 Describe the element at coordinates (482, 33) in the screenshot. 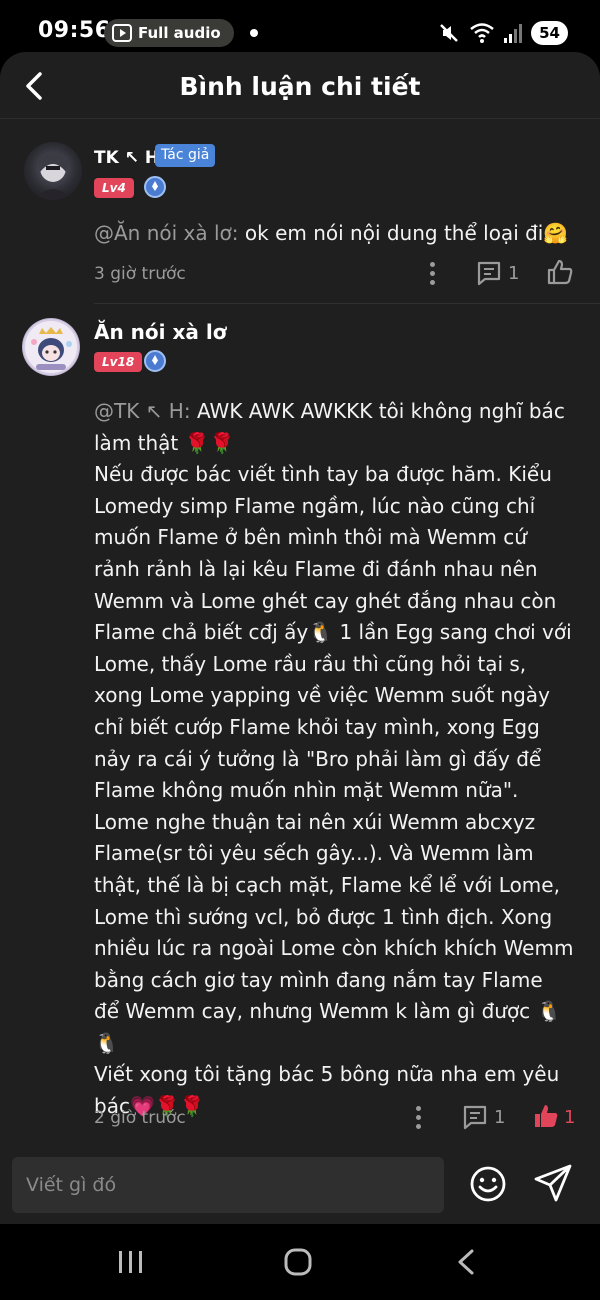

I see `wifi-icon` at that location.